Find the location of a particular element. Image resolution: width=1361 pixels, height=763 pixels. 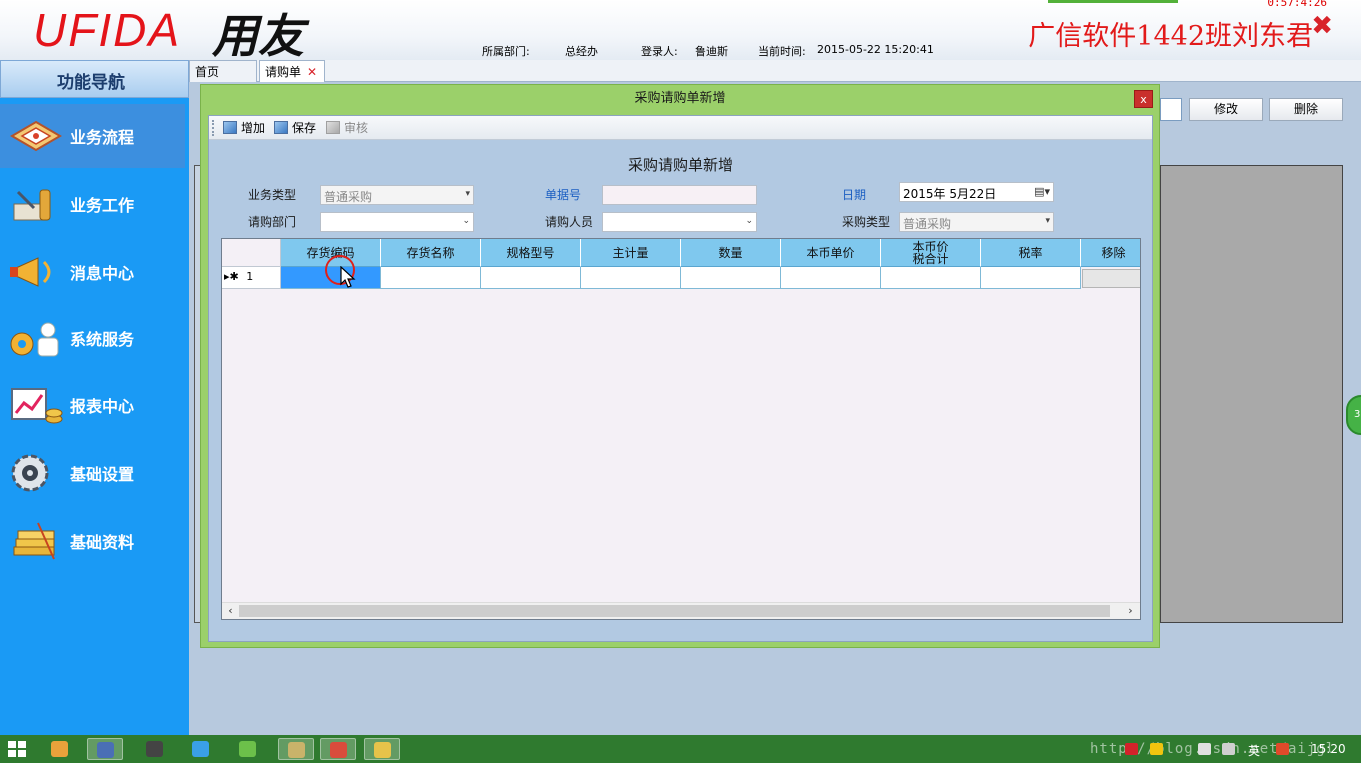

chevron-down-icon: ▾ is located at coordinates (1047, 221).